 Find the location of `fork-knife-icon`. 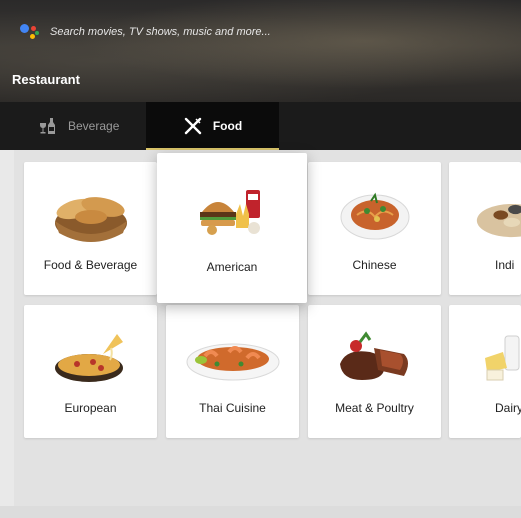

fork-knife-icon is located at coordinates (193, 126).